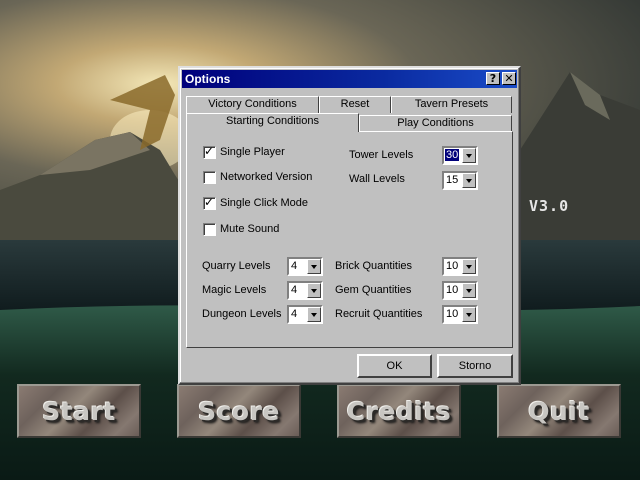  I want to click on quit-button-label: Quit, so click(559, 411).